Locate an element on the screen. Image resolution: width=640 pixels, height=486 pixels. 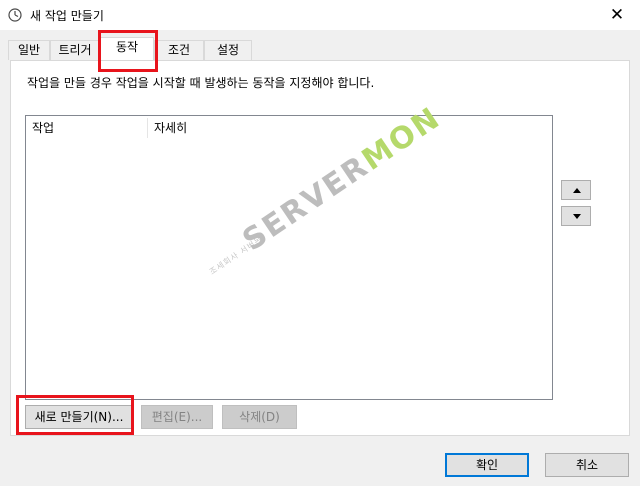
column-header-details: 자세히 is located at coordinates (248, 128).